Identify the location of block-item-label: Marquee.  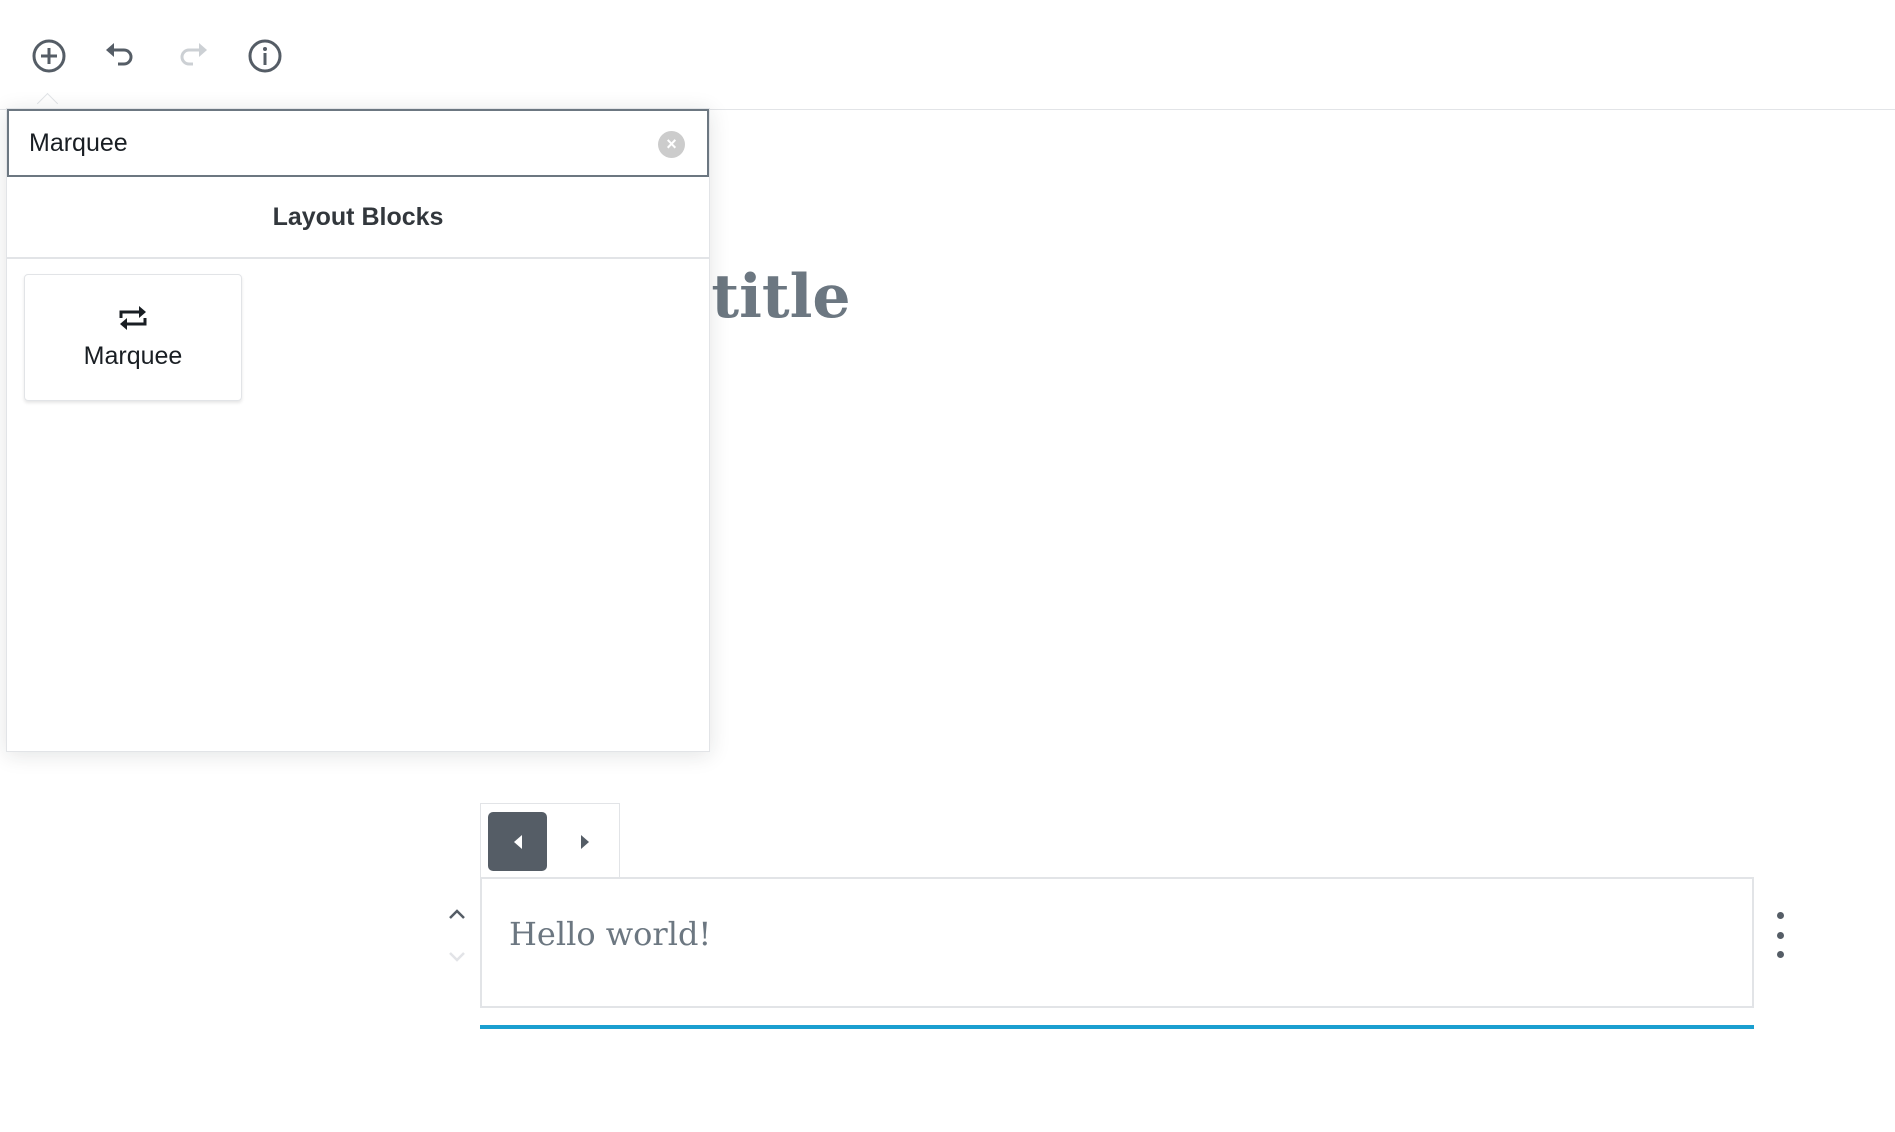
(133, 356).